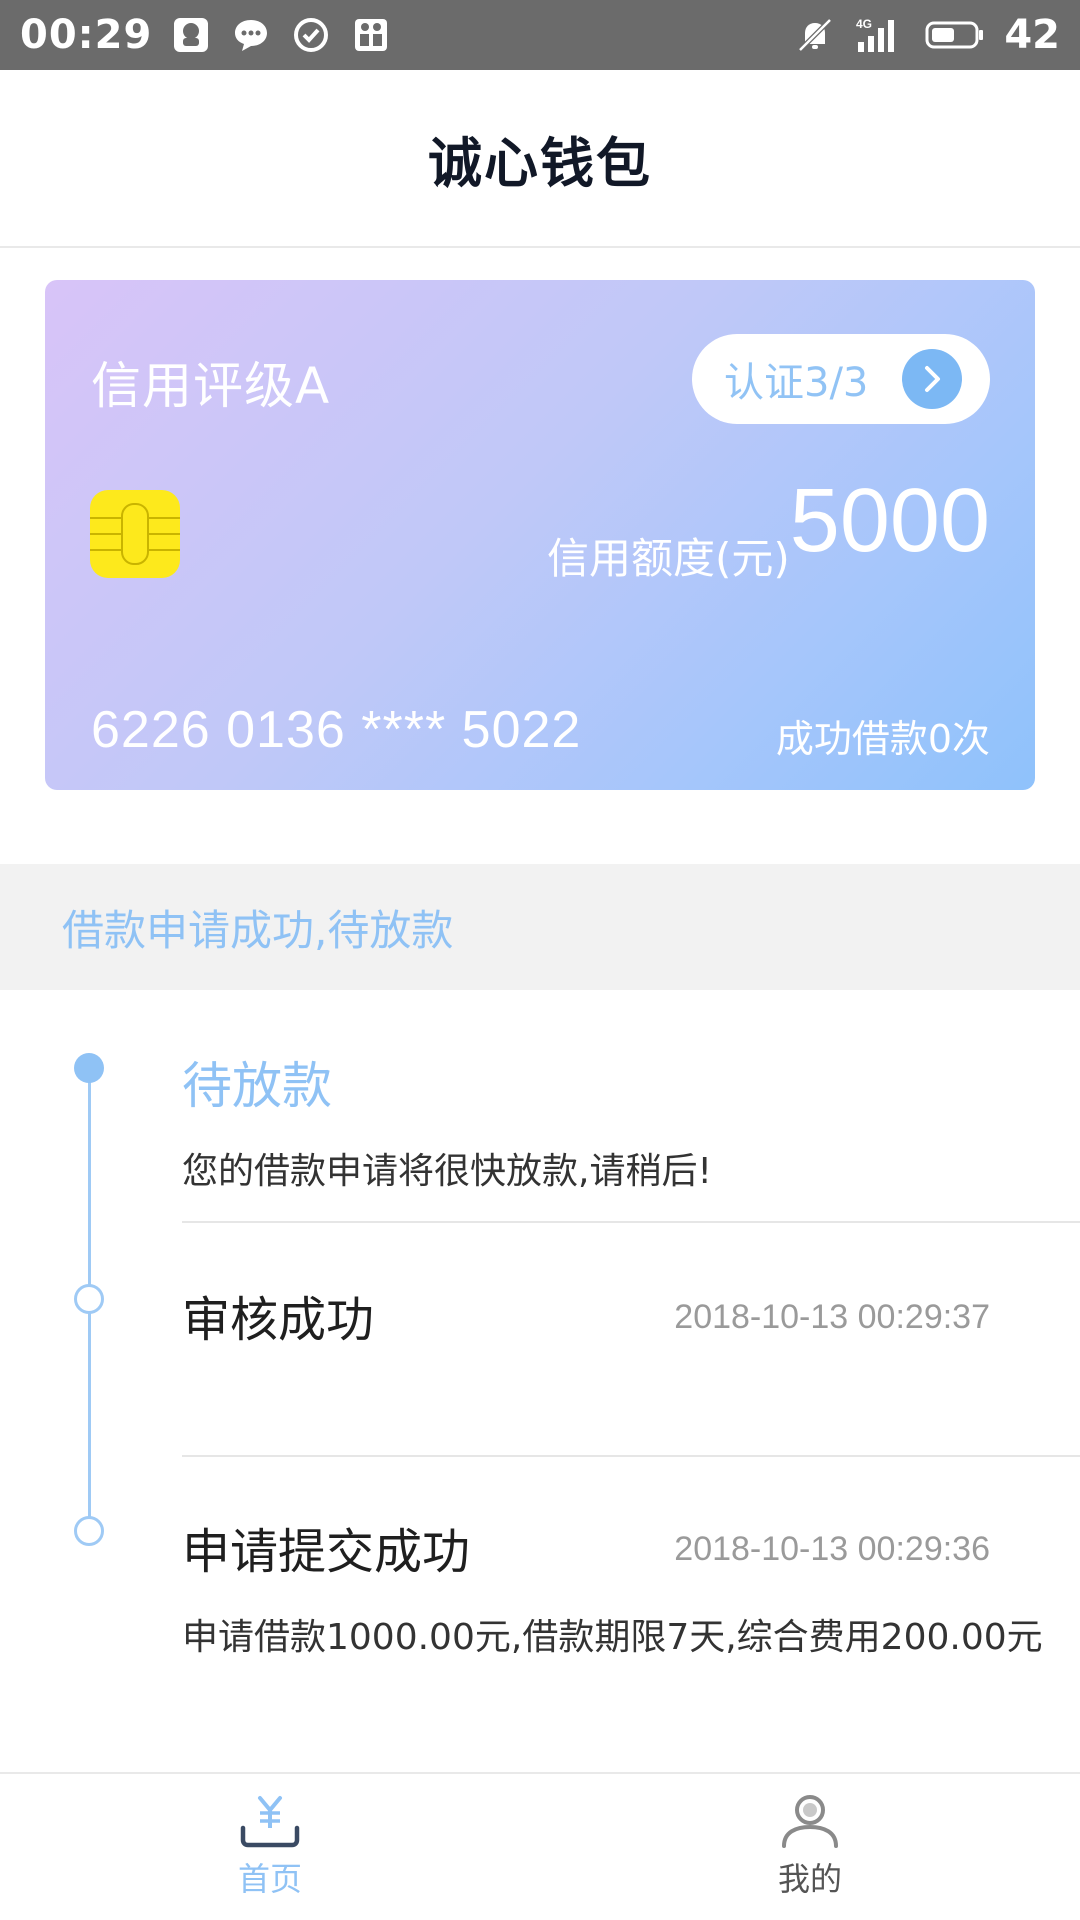 Image resolution: width=1080 pixels, height=1920 pixels. I want to click on header: 诚心钱包, so click(540, 159).